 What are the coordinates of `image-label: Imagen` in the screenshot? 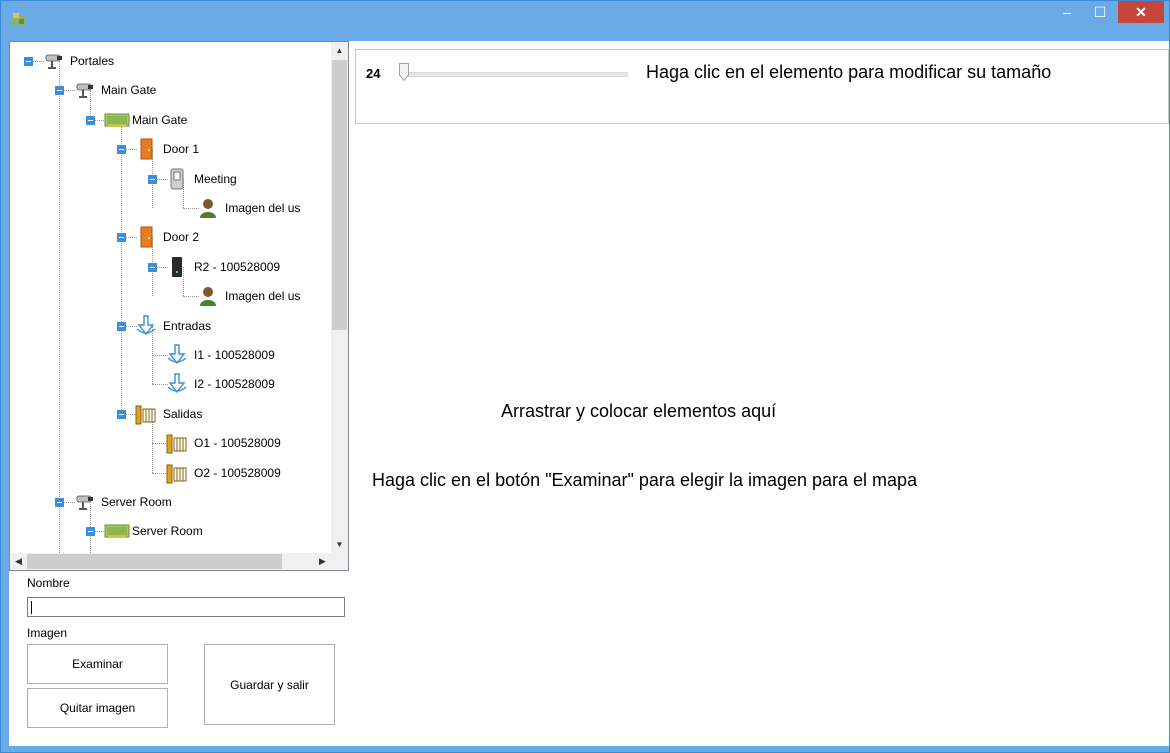 It's located at (47, 633).